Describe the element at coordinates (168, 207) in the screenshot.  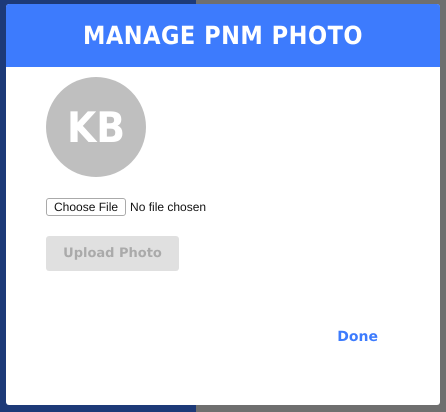
I see `file-status: No file chosen` at that location.